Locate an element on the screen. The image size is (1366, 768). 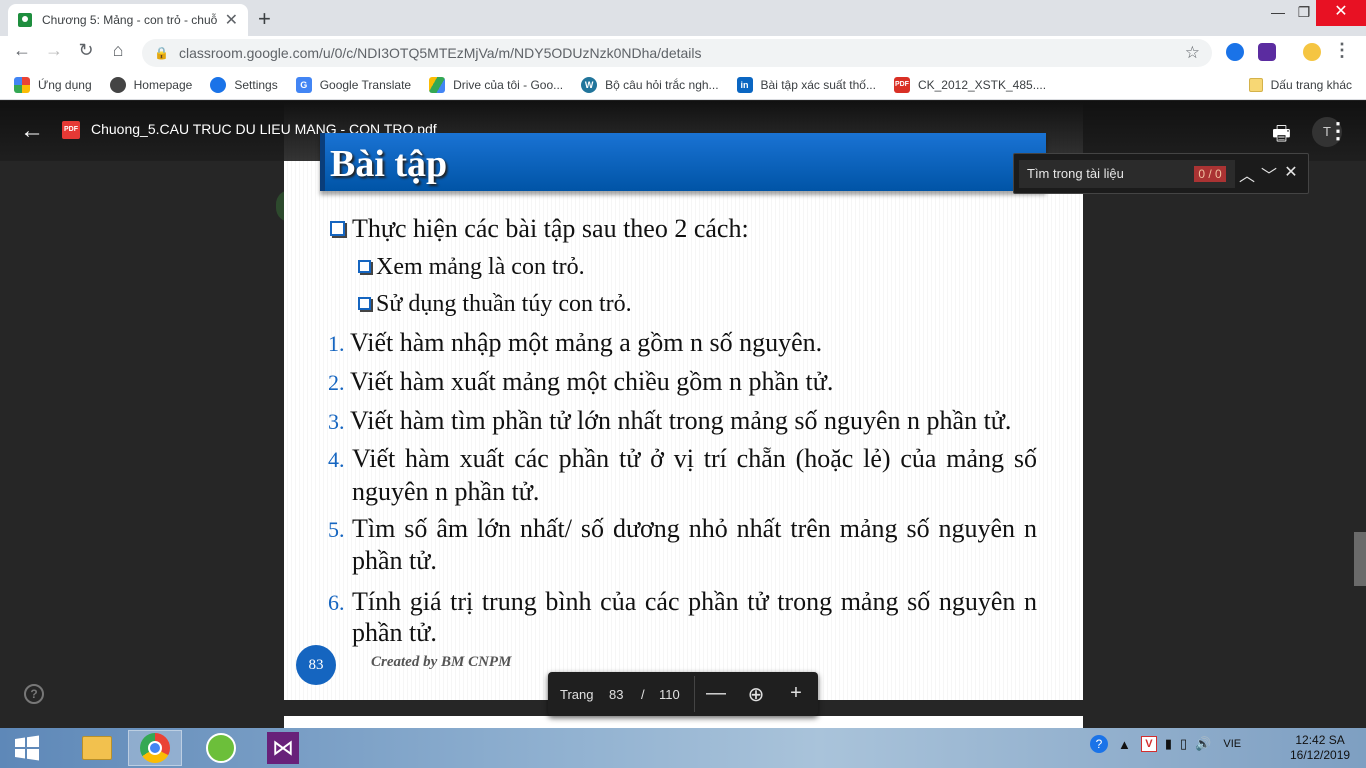
system-tray: ? ▲ V ▮ ▯ 🔊 VIE is located at coordinates (1165, 744).